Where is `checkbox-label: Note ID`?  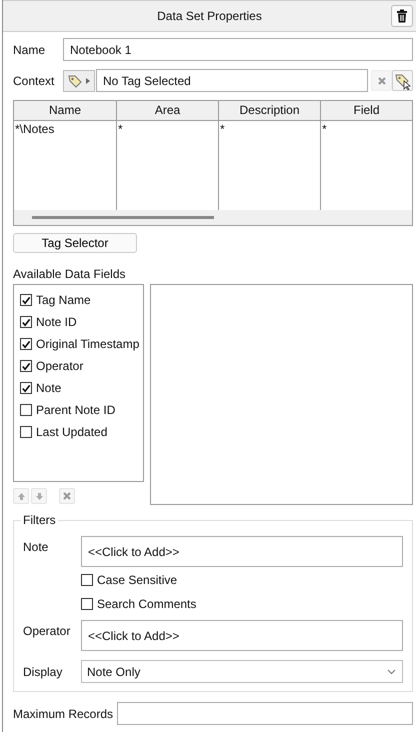 checkbox-label: Note ID is located at coordinates (56, 322).